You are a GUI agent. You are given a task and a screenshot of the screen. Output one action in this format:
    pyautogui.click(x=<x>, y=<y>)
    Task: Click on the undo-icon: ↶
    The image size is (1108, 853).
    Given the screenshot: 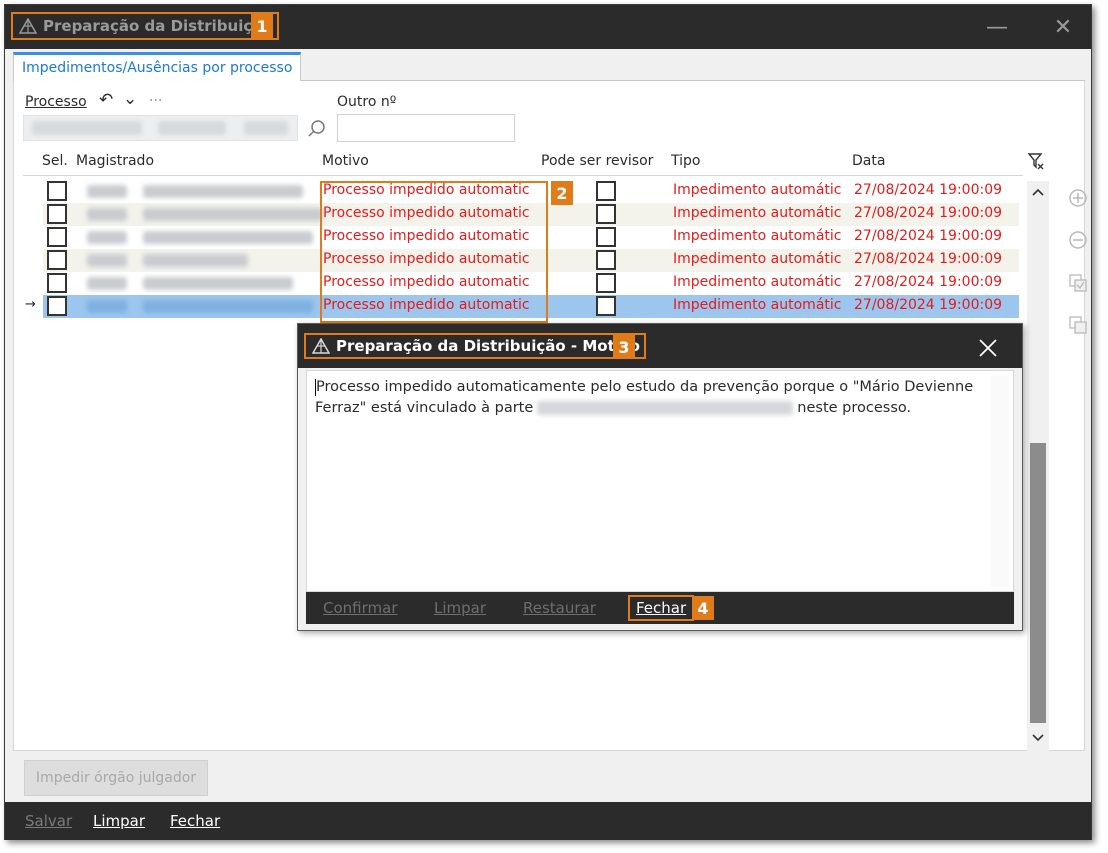 What is the action you would take?
    pyautogui.click(x=106, y=100)
    